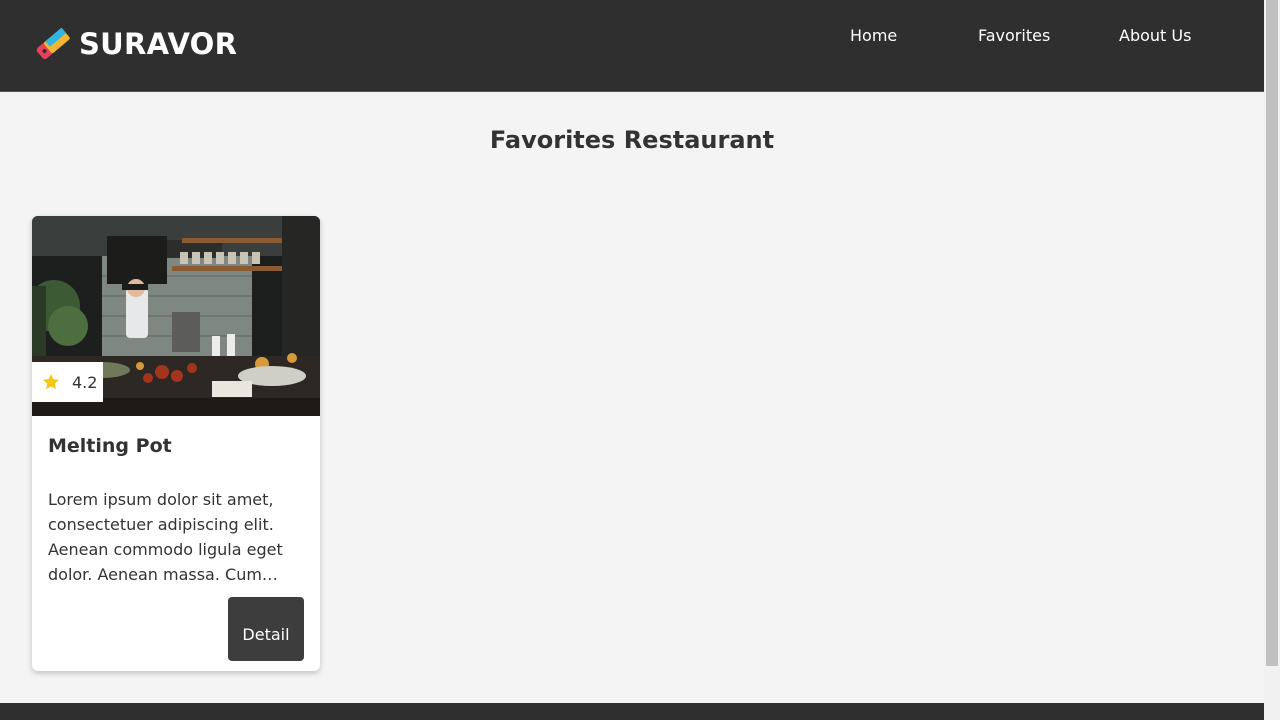 This screenshot has width=1280, height=720. What do you see at coordinates (266, 629) in the screenshot?
I see `detail-button: Detail` at bounding box center [266, 629].